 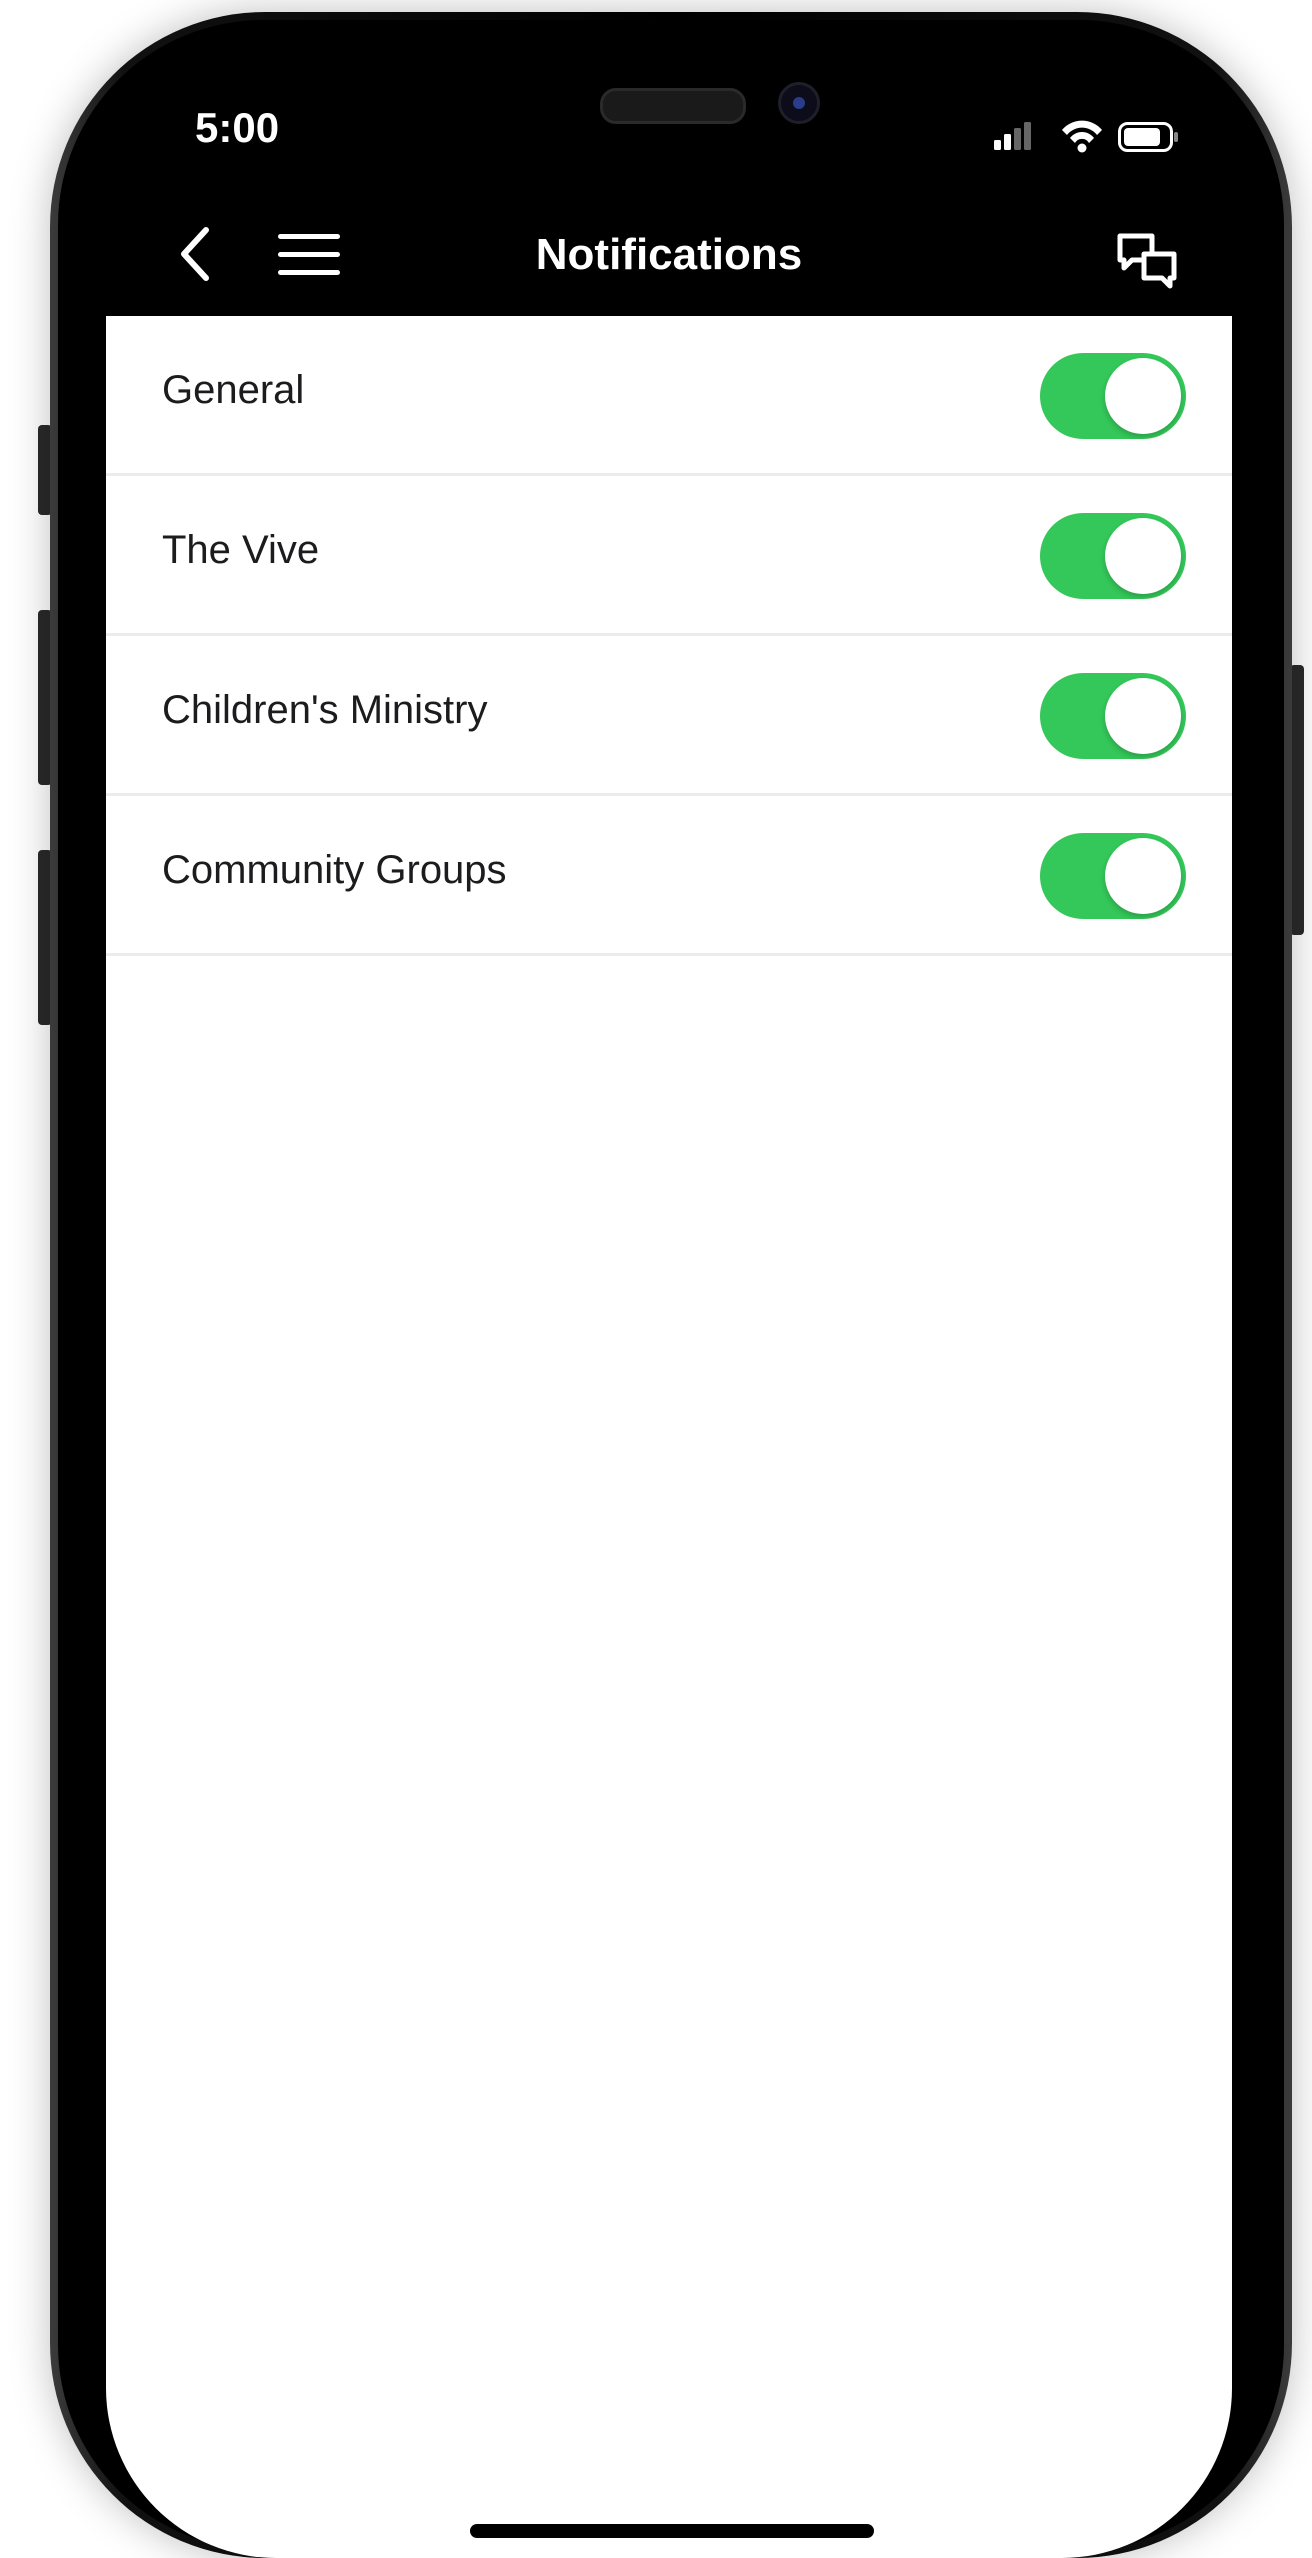 I want to click on back-button, so click(x=198, y=254).